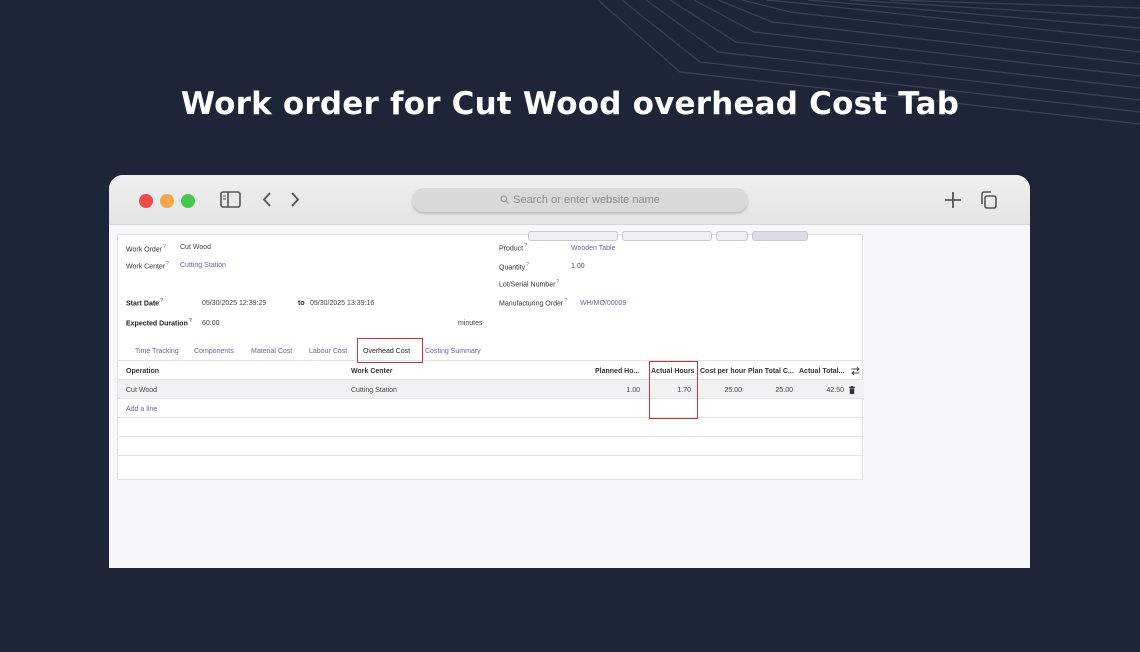  Describe the element at coordinates (514, 267) in the screenshot. I see `quantity-label: Quantity?` at that location.